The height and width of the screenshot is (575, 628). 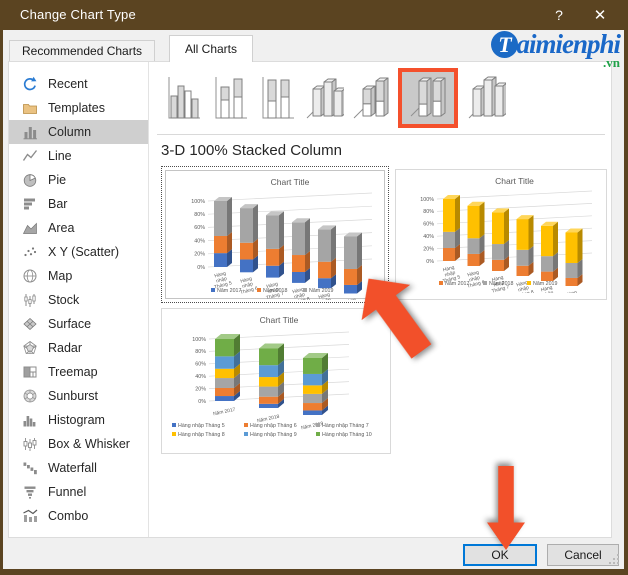 What do you see at coordinates (202, 402) in the screenshot?
I see `svg-text: 0%` at bounding box center [202, 402].